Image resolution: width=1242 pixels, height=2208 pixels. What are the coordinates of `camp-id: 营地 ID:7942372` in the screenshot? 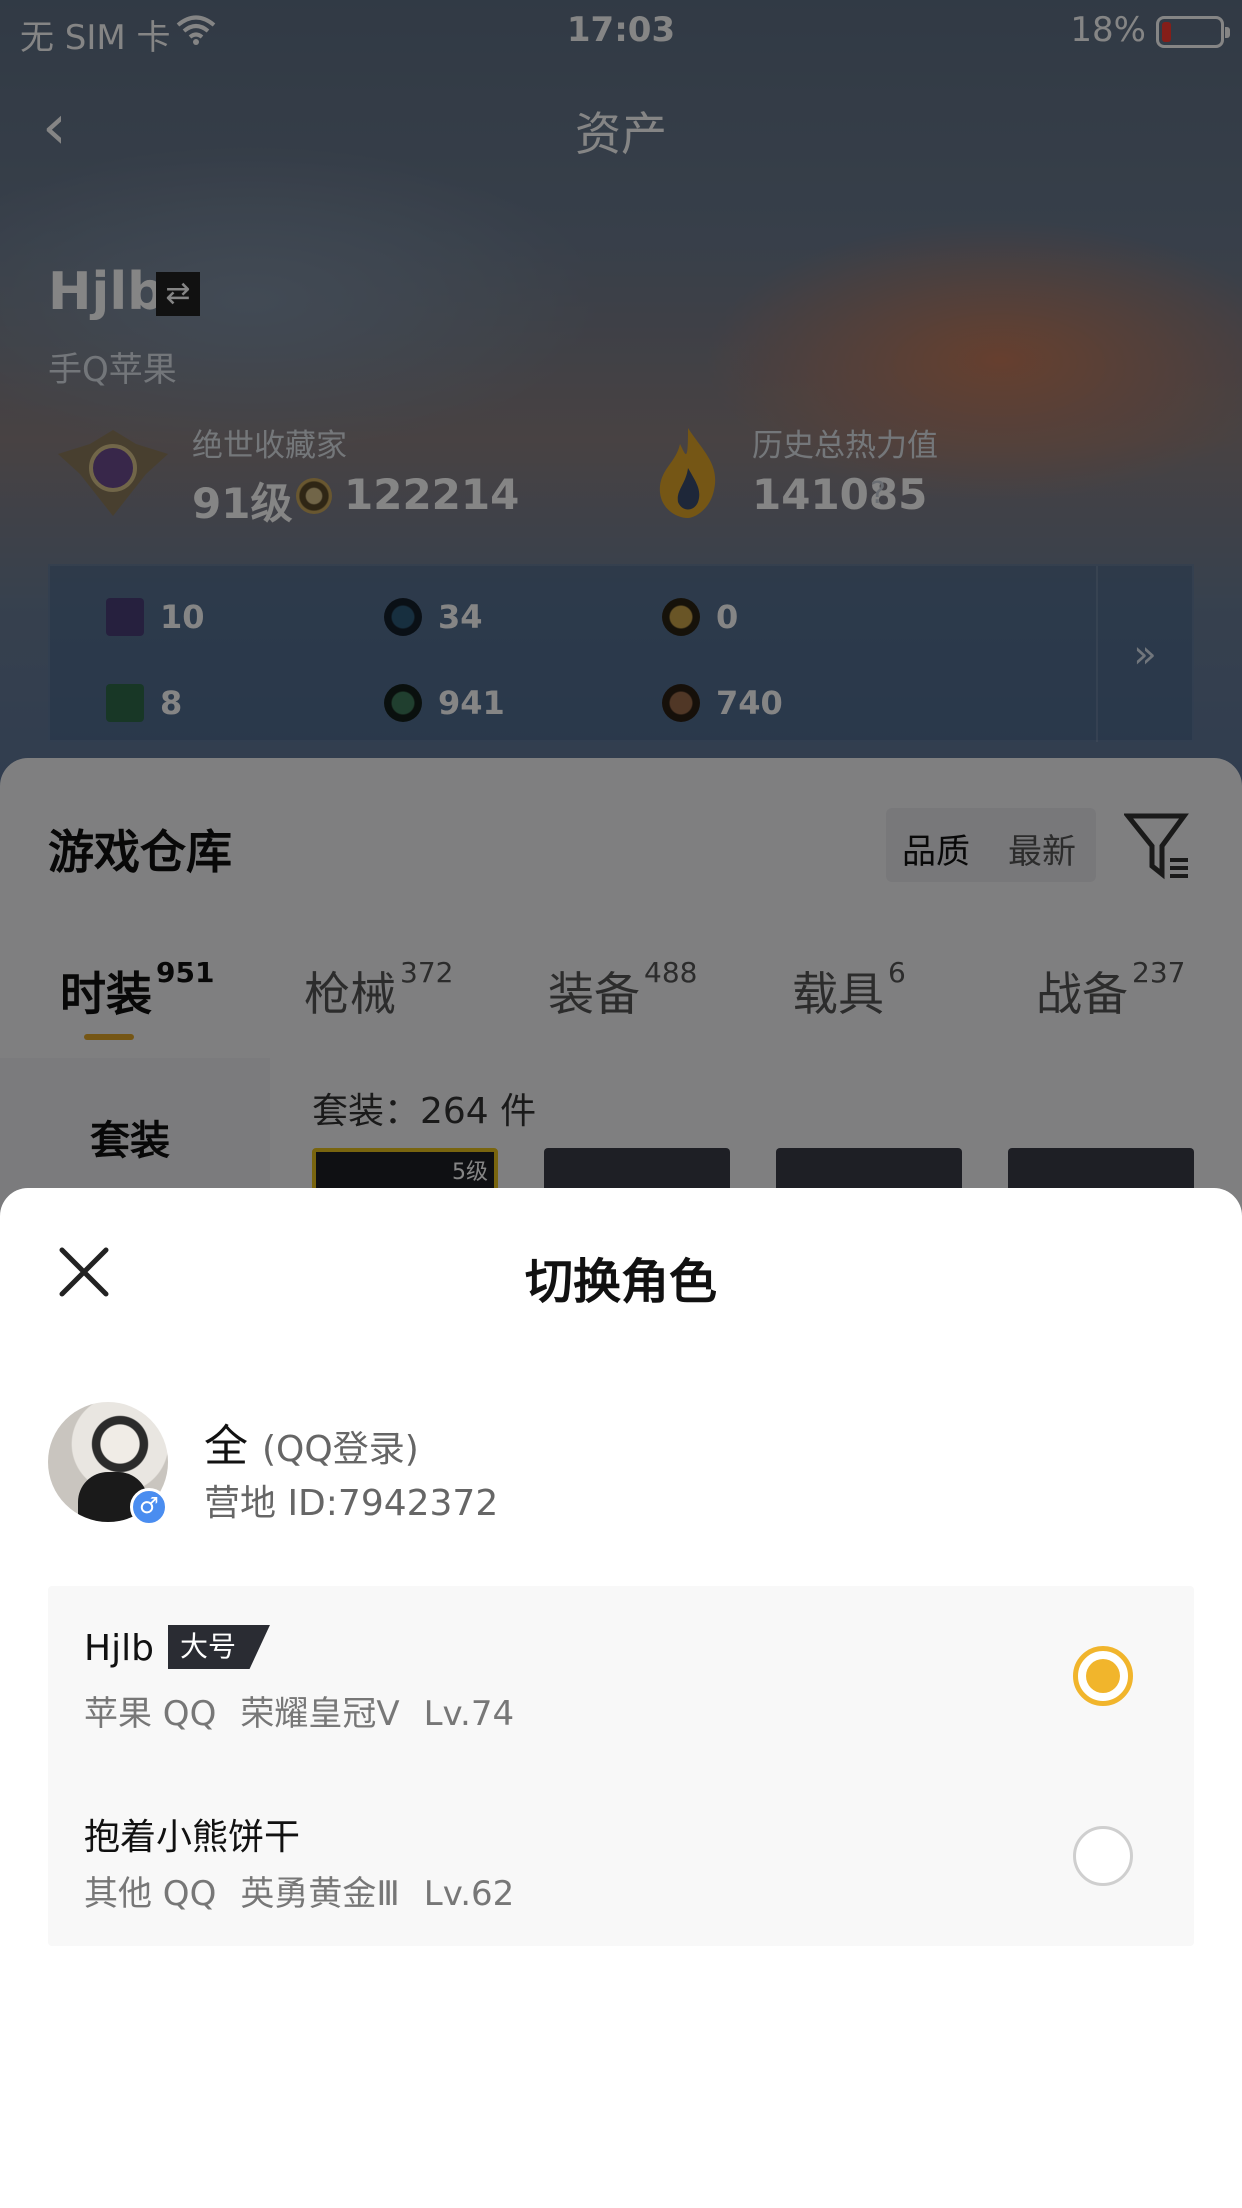 It's located at (351, 1503).